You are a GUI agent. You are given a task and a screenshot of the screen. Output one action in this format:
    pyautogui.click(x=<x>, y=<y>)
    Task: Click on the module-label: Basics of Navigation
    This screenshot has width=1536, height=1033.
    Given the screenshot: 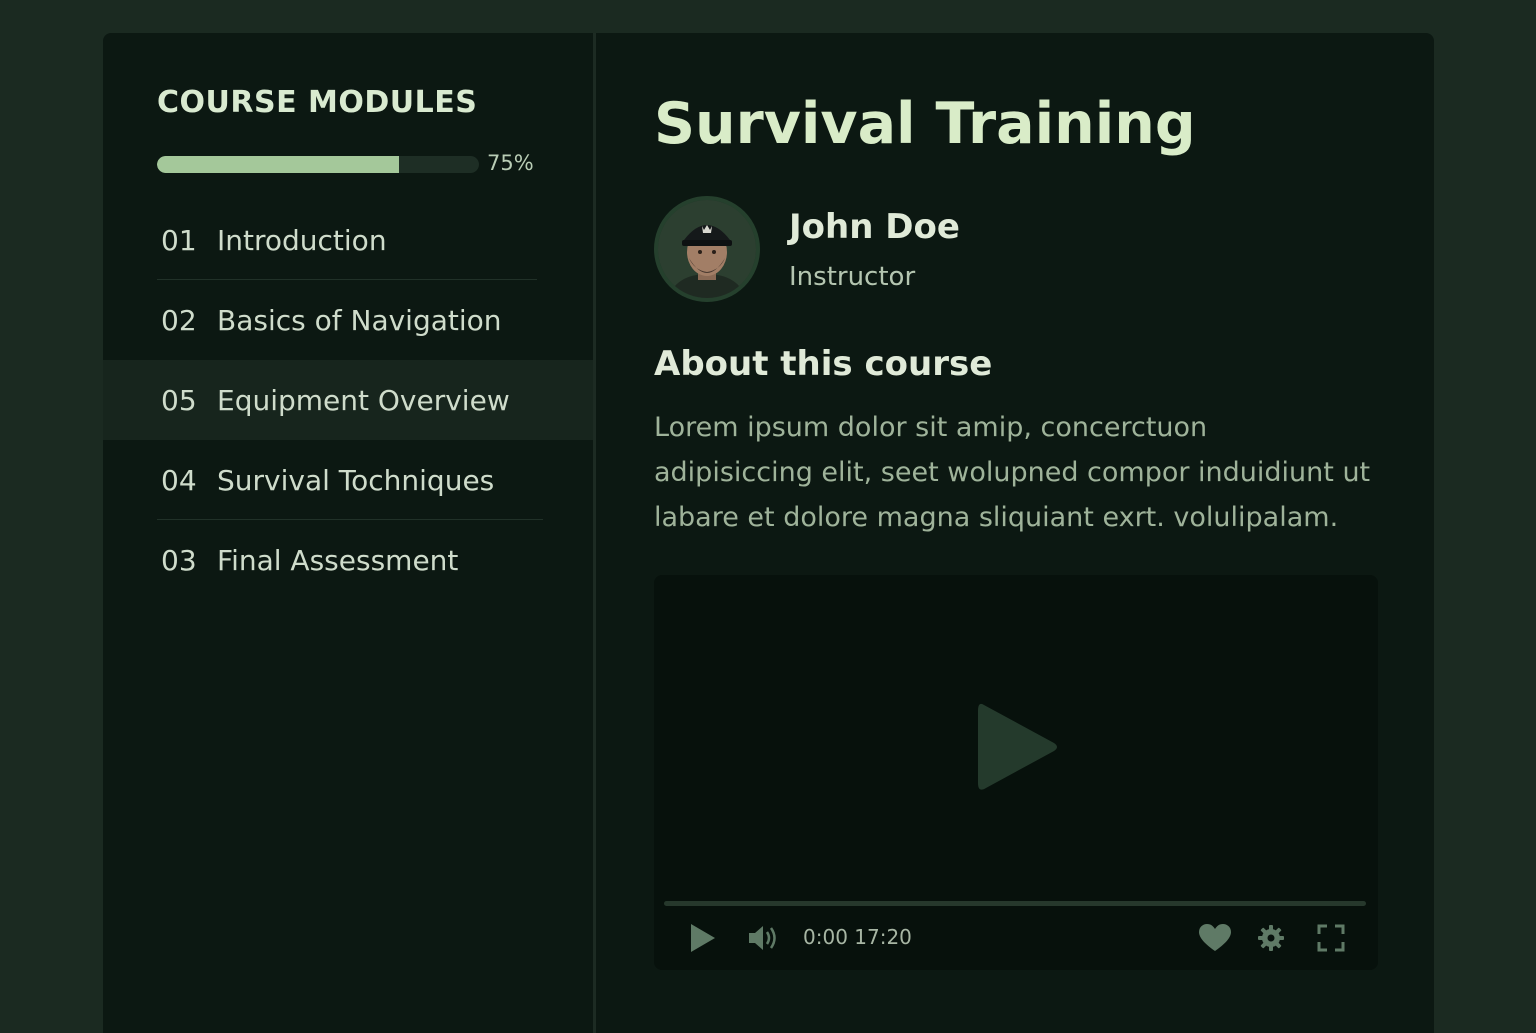 What is the action you would take?
    pyautogui.click(x=359, y=320)
    